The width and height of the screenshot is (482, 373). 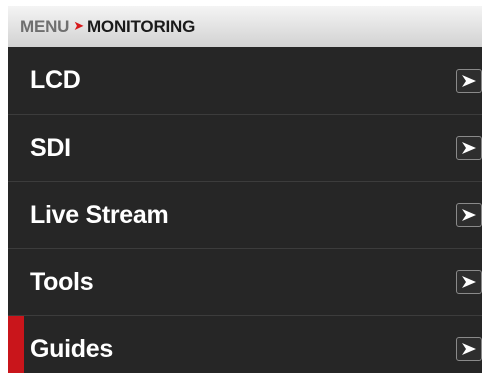 What do you see at coordinates (141, 26) in the screenshot?
I see `breadcrumb-current-page: MONITORING` at bounding box center [141, 26].